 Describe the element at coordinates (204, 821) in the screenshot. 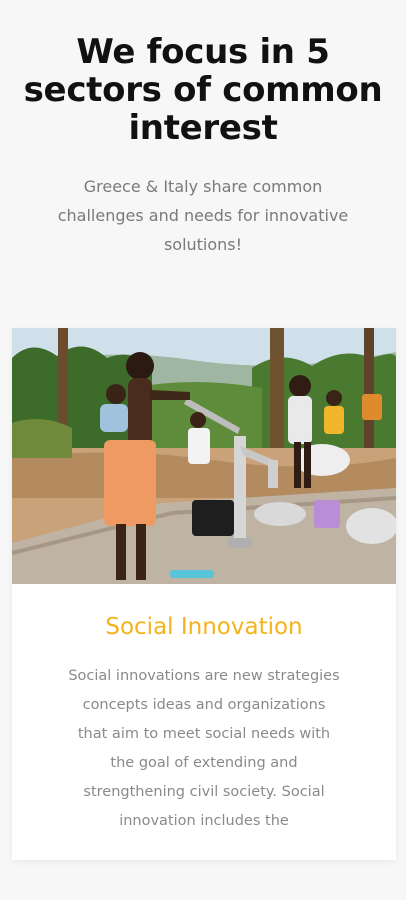

I see `sector-card-description-line-6: innovation includes the` at that location.